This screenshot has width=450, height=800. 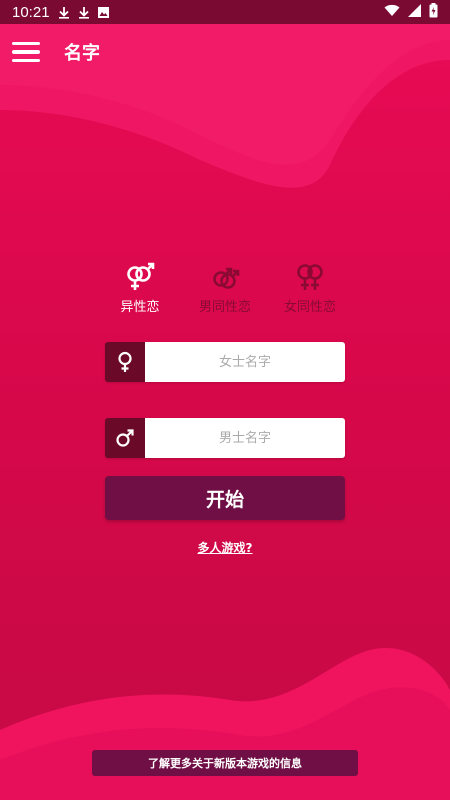 What do you see at coordinates (245, 362) in the screenshot?
I see `female-name-input` at bounding box center [245, 362].